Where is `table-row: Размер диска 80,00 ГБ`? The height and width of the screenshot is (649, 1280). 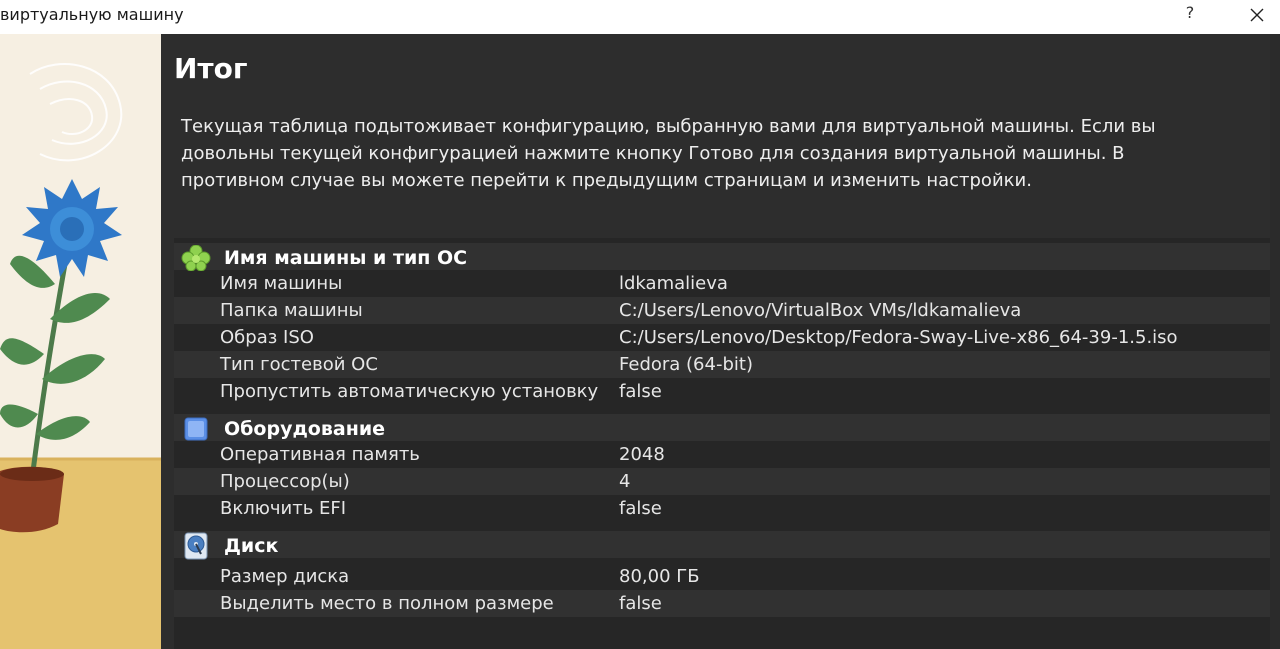
table-row: Размер диска 80,00 ГБ is located at coordinates (723, 576).